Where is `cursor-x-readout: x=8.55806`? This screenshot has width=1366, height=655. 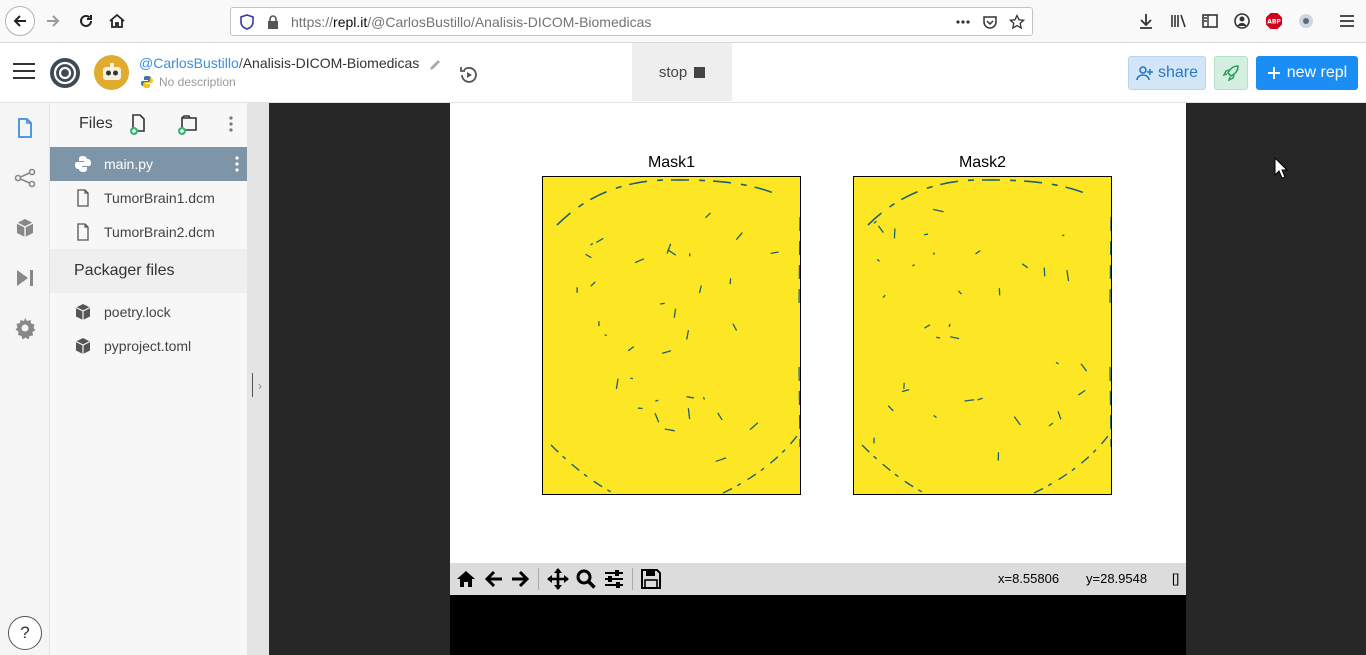
cursor-x-readout: x=8.55806 is located at coordinates (1029, 578).